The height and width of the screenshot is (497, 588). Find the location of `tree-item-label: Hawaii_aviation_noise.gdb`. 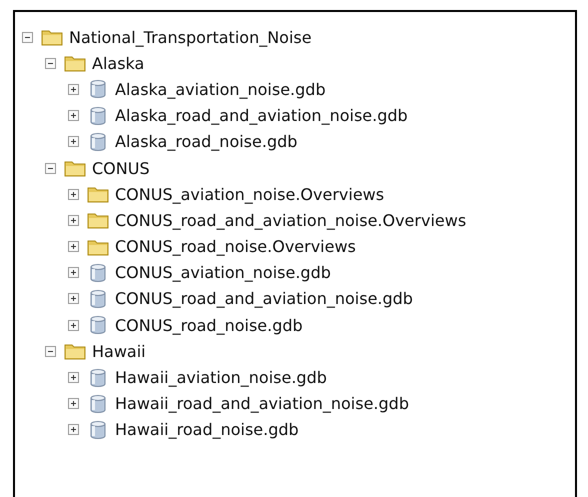

tree-item-label: Hawaii_aviation_noise.gdb is located at coordinates (221, 378).